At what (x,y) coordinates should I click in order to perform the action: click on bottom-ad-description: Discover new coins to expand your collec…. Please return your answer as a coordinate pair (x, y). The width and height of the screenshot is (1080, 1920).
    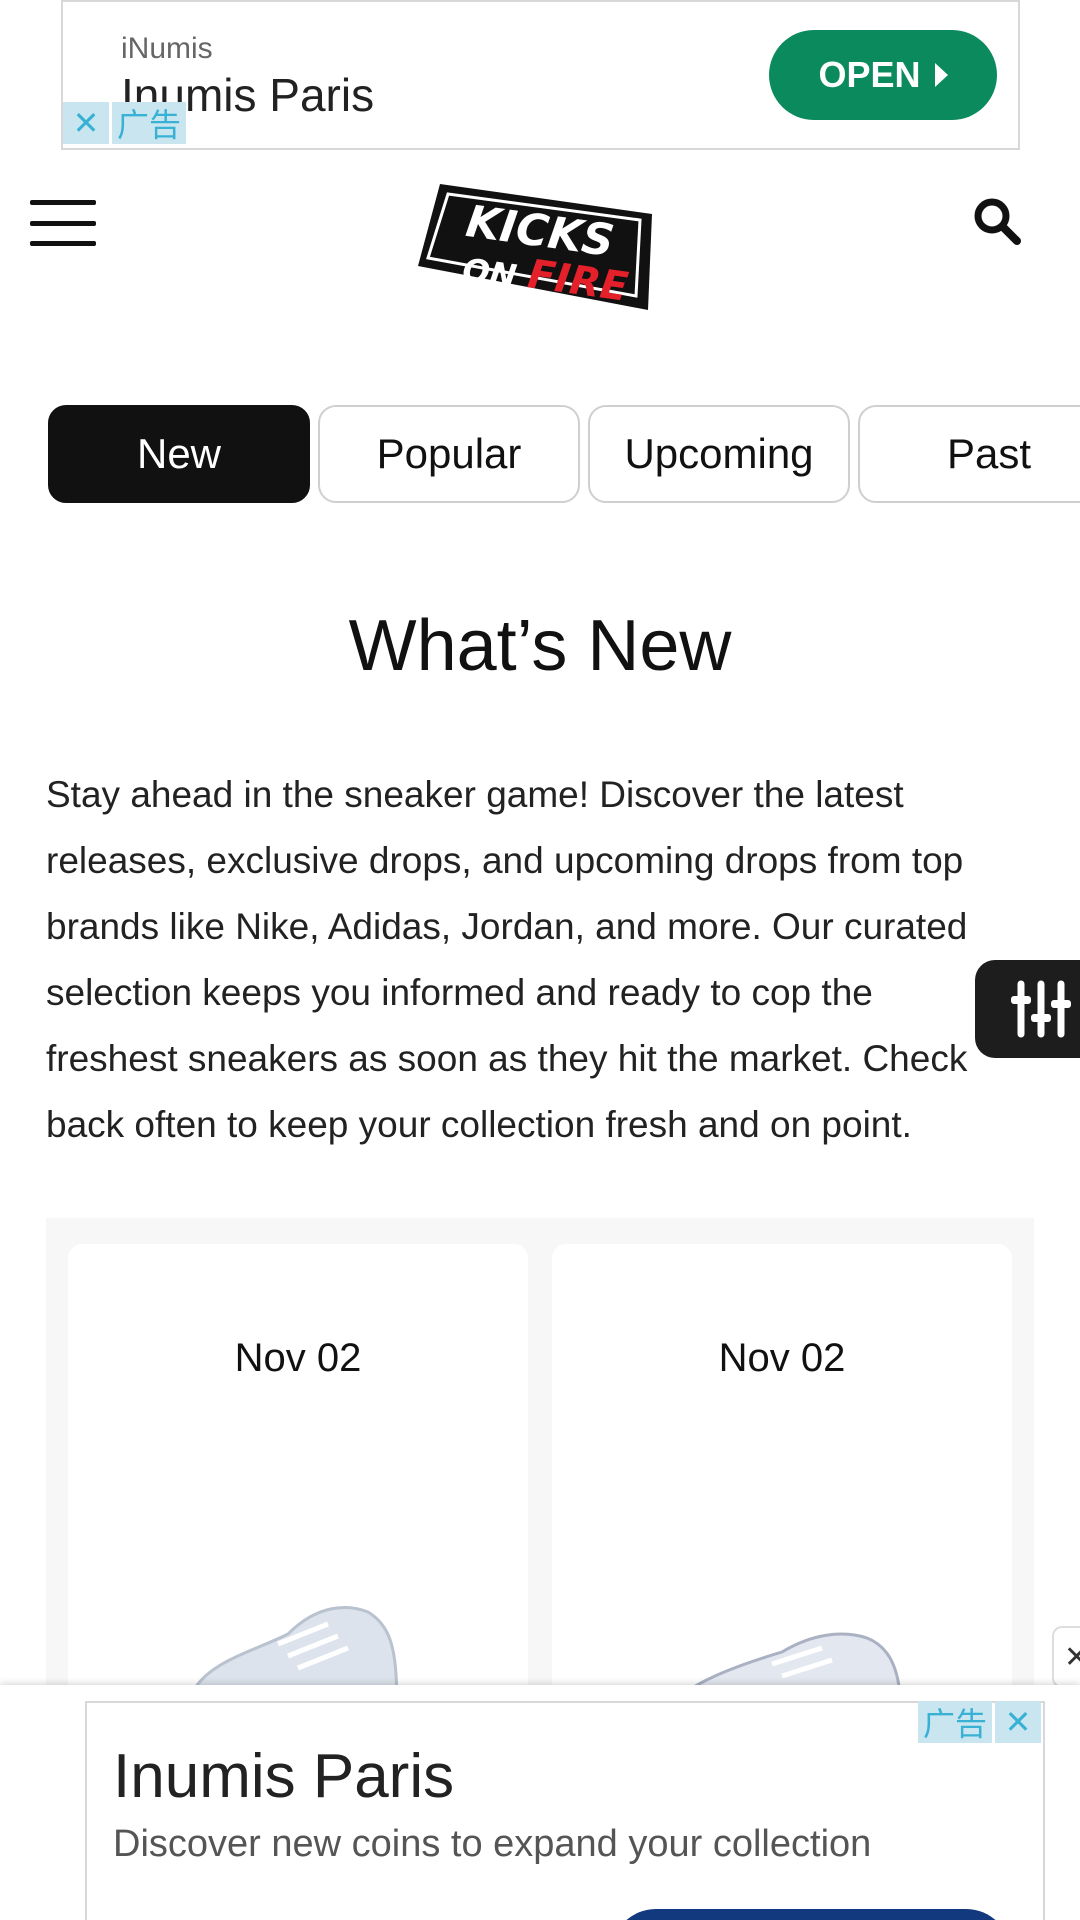
    Looking at the image, I should click on (492, 1844).